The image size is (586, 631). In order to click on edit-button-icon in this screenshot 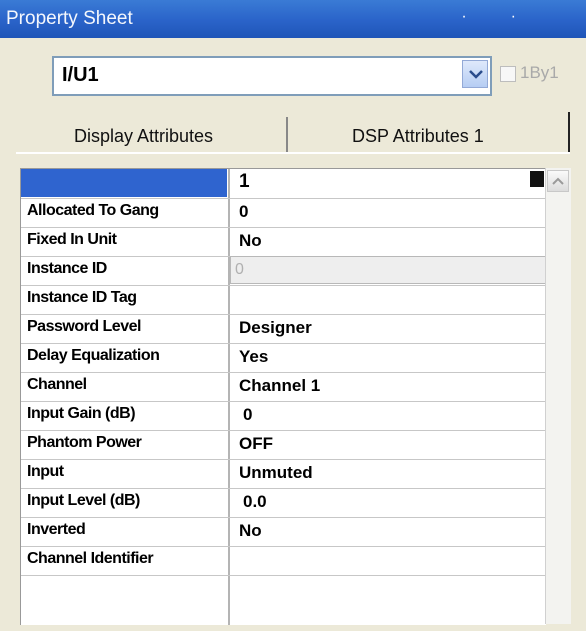, I will do `click(537, 179)`.